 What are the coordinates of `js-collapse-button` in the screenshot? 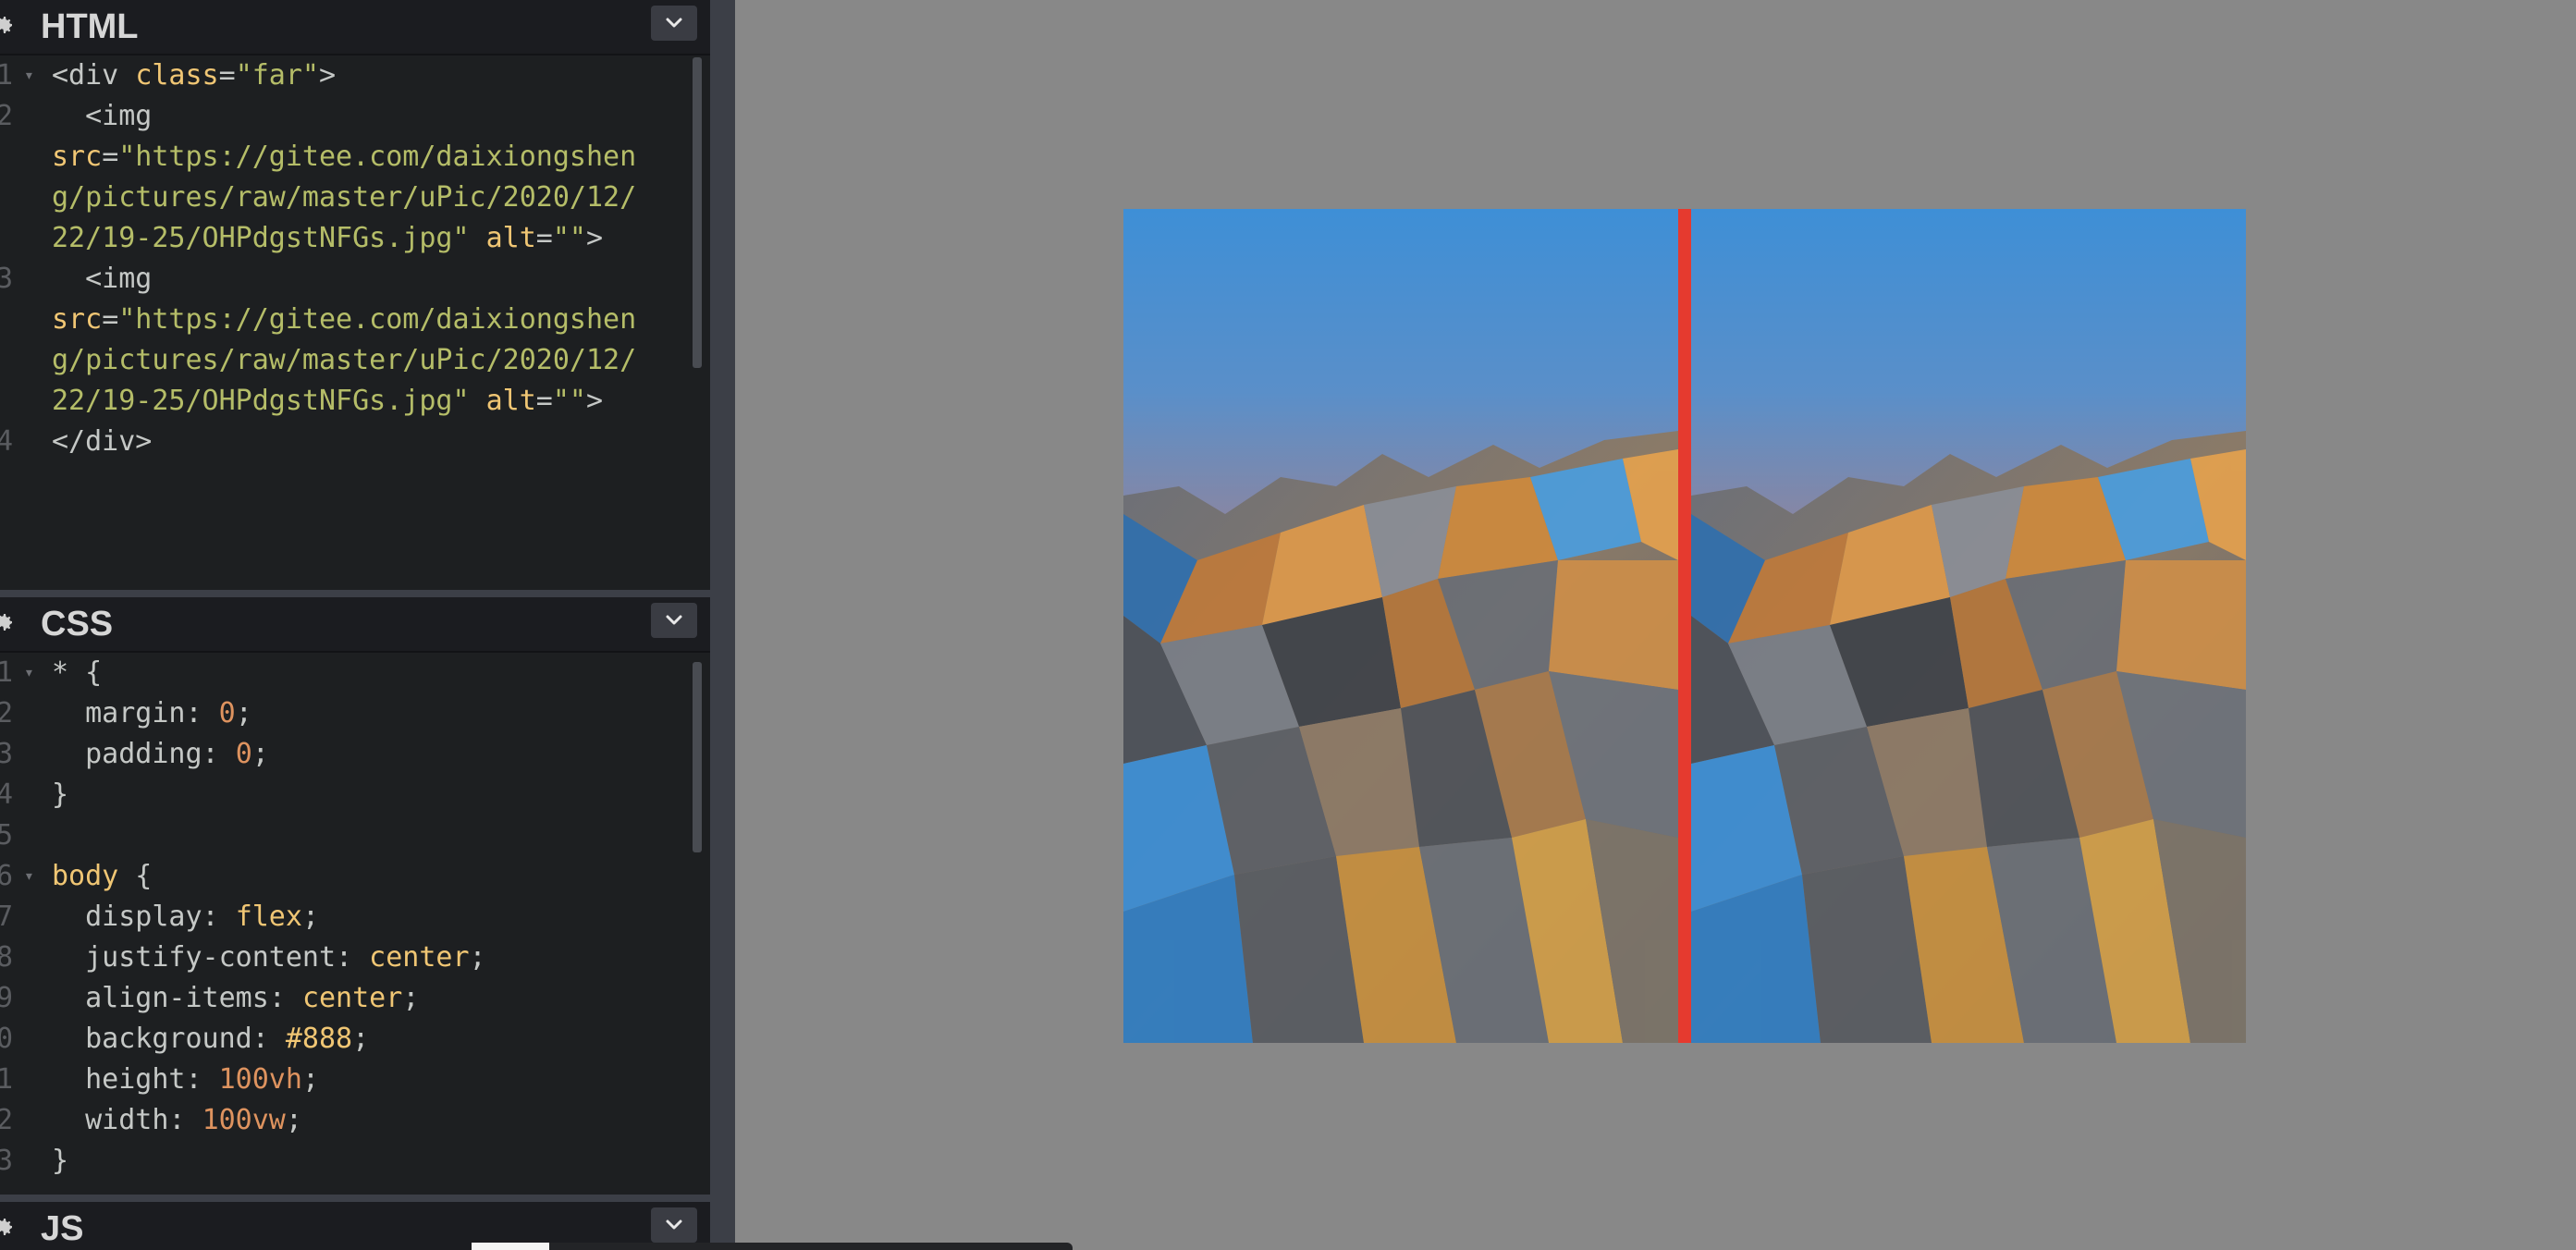 It's located at (674, 1225).